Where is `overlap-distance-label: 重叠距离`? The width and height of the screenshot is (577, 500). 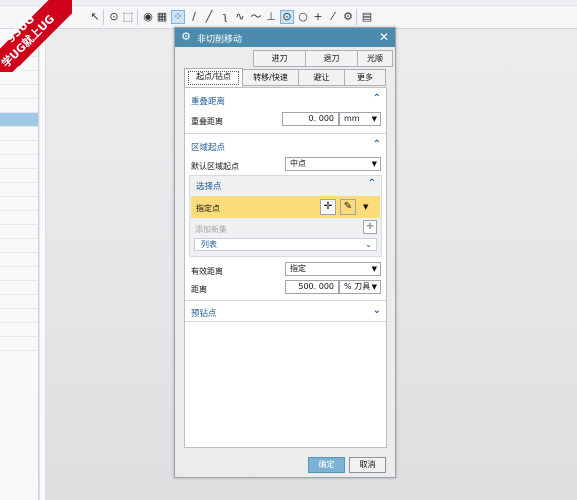 overlap-distance-label: 重叠距离 is located at coordinates (207, 121).